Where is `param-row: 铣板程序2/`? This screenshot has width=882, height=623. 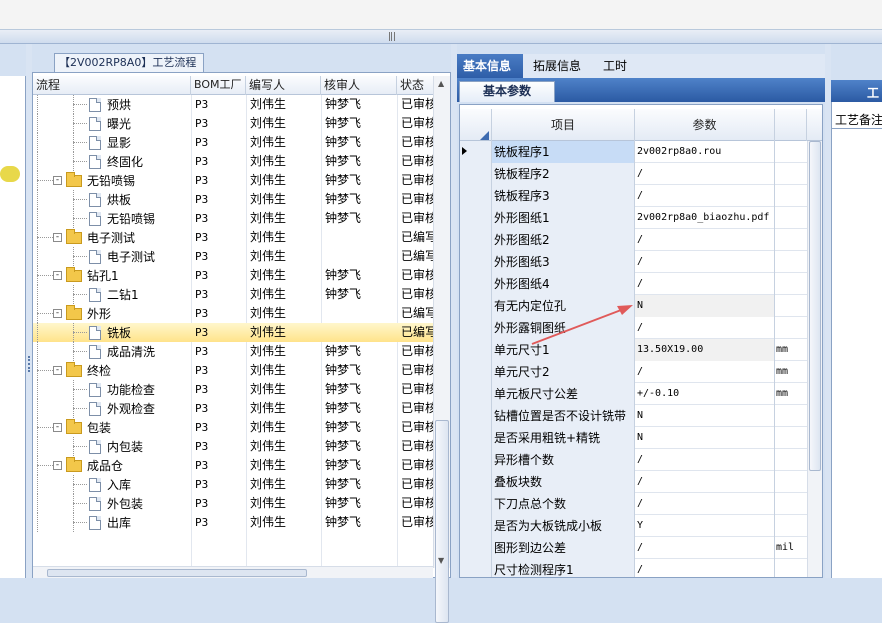 param-row: 铣板程序2/ is located at coordinates (633, 174).